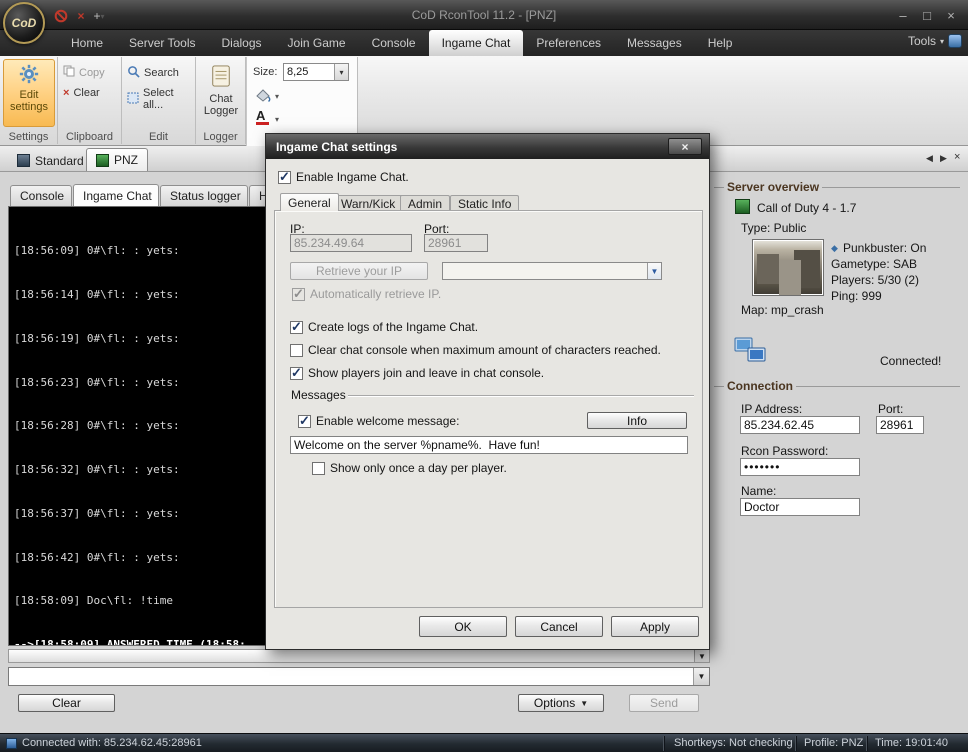  Describe the element at coordinates (720, 43) in the screenshot. I see `menu-tab-help: Help` at that location.